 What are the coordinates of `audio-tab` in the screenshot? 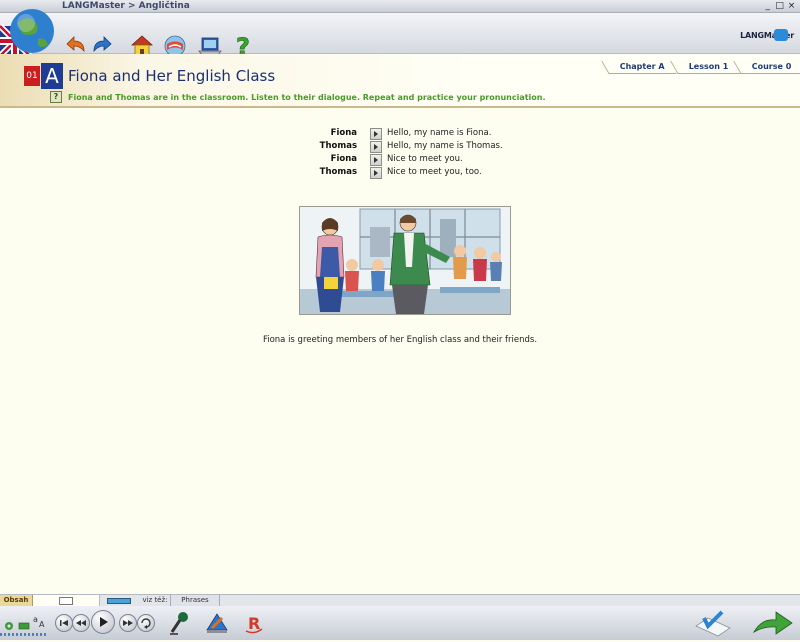 It's located at (119, 600).